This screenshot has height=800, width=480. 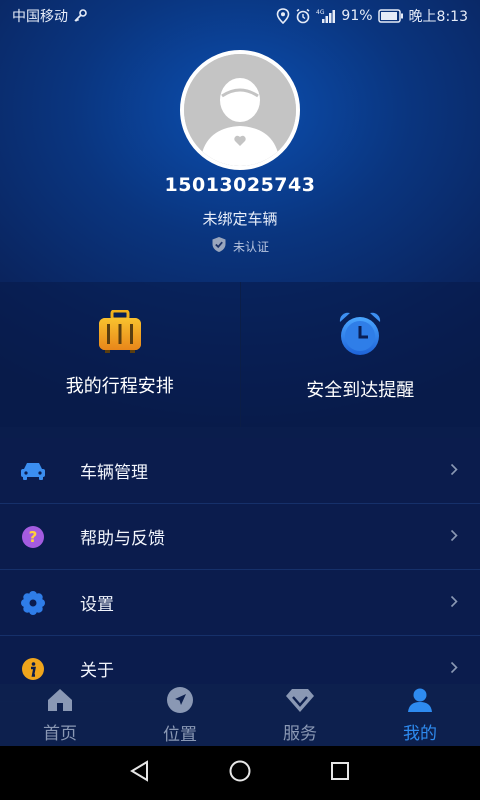 What do you see at coordinates (120, 333) in the screenshot?
I see `luggage-icon` at bounding box center [120, 333].